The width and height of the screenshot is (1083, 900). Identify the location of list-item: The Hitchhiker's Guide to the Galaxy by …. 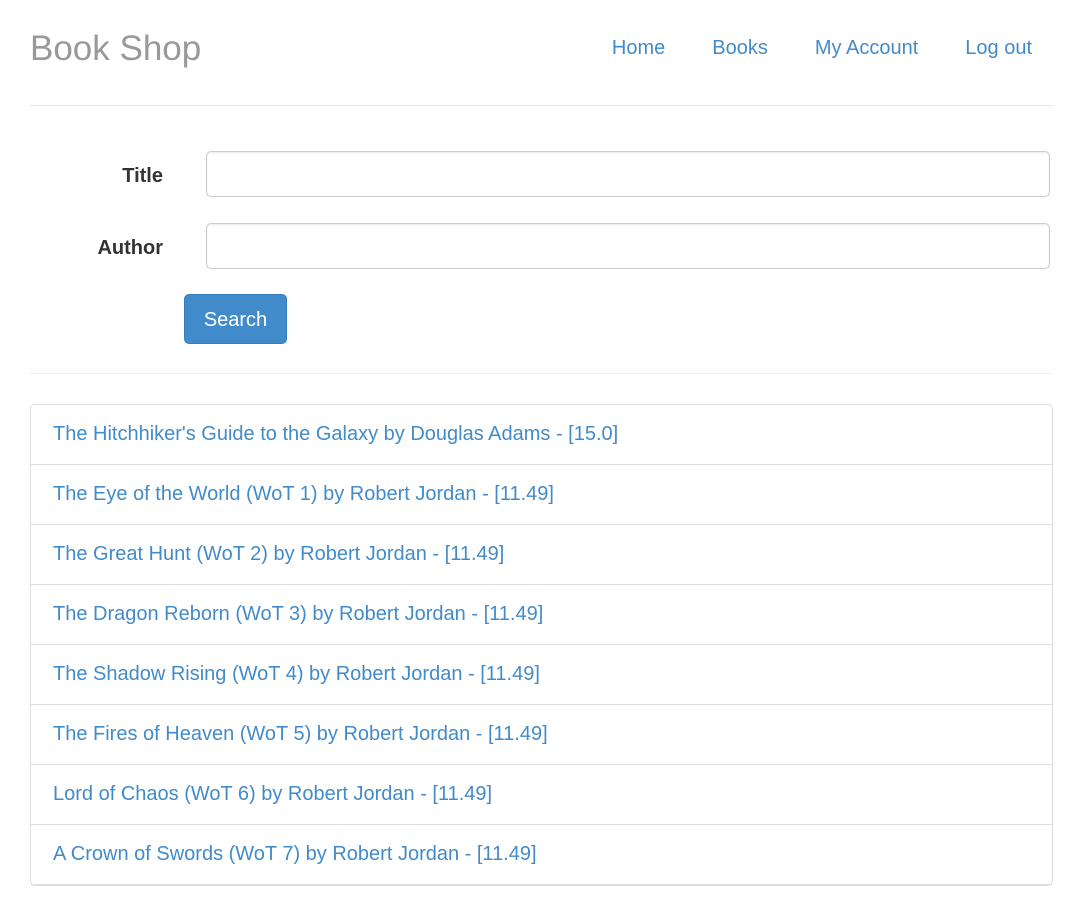
(541, 435).